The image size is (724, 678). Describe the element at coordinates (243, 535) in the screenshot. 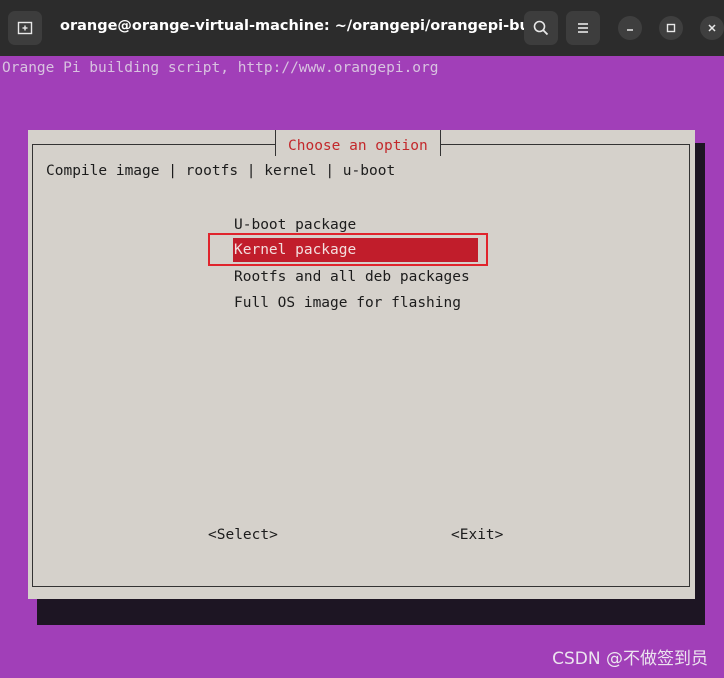

I see `select-button: <Select>` at that location.